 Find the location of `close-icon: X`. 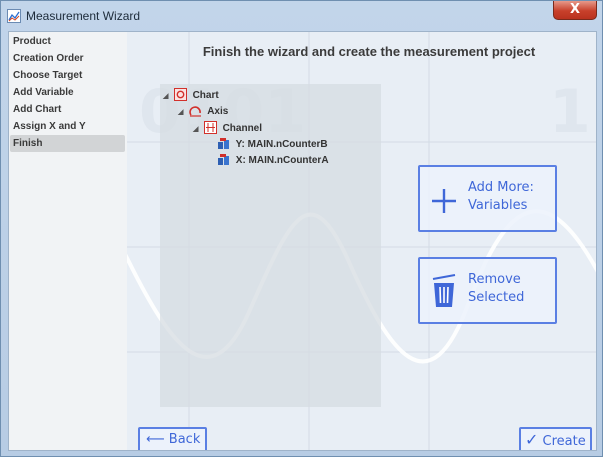

close-icon: X is located at coordinates (575, 9).